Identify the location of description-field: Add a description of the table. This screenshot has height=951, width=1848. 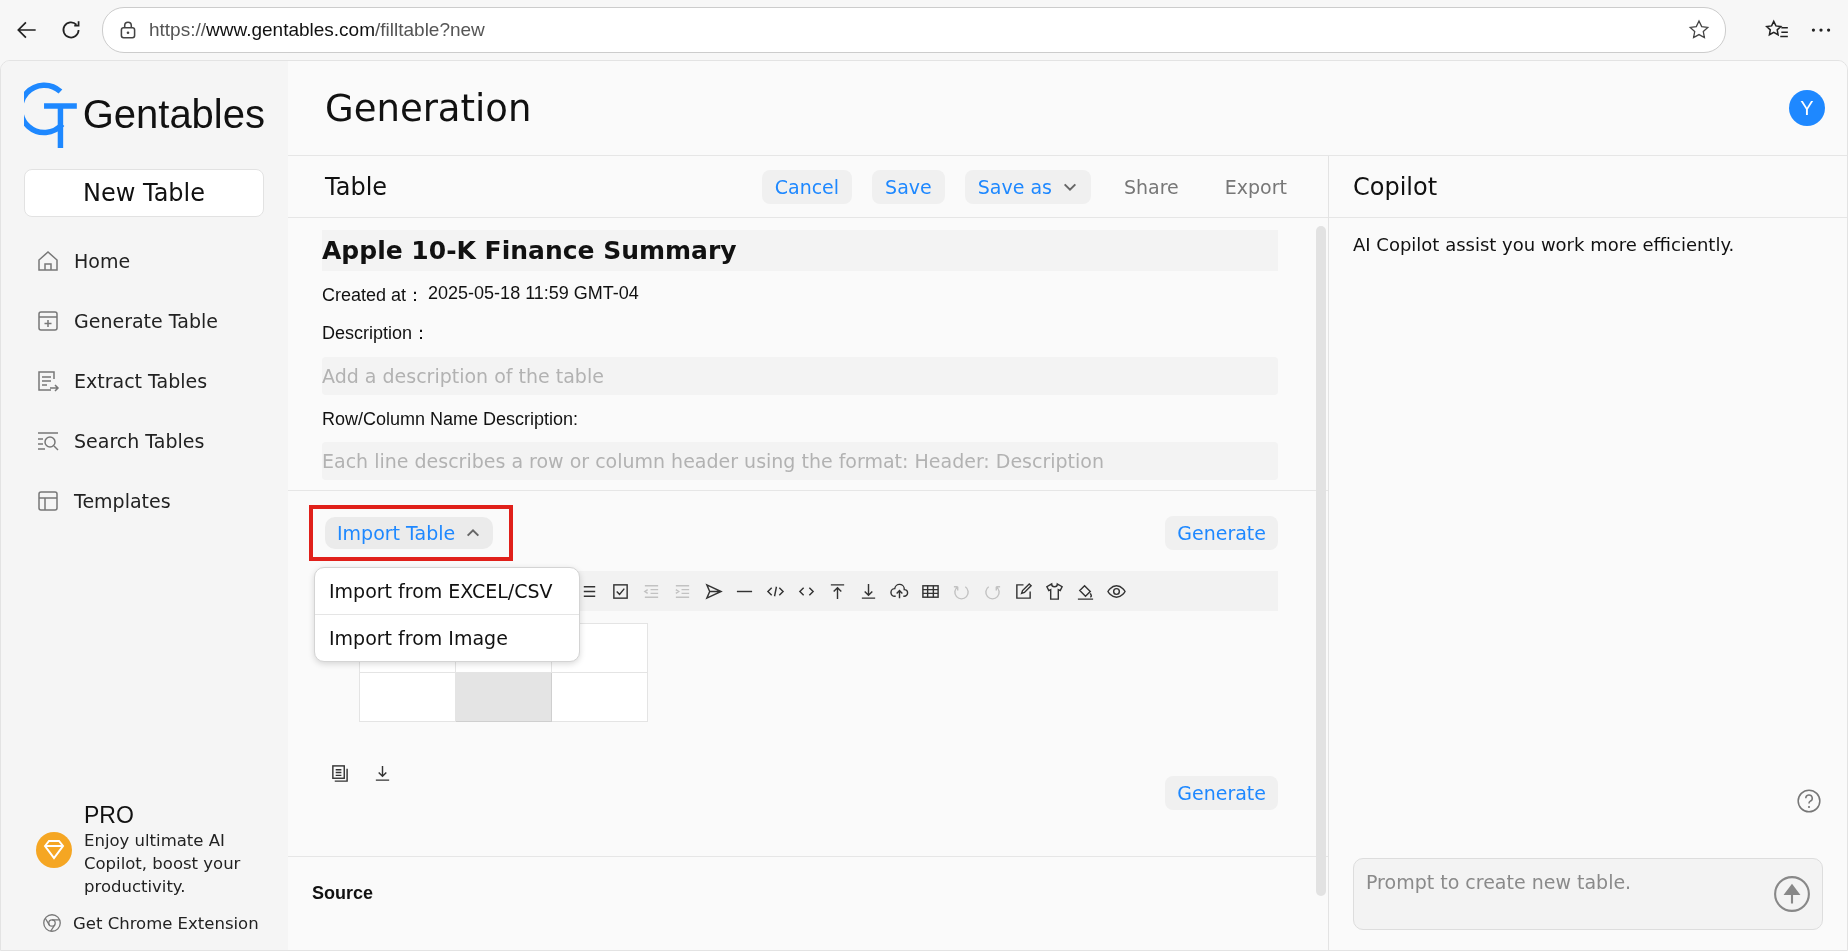
(800, 376).